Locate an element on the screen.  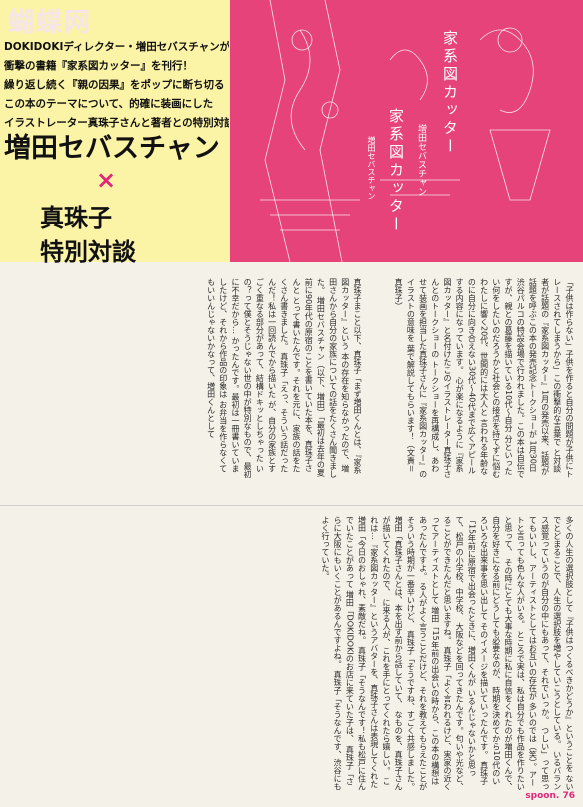
cover-title-a: 家系図カッター is located at coordinates (450, 93).